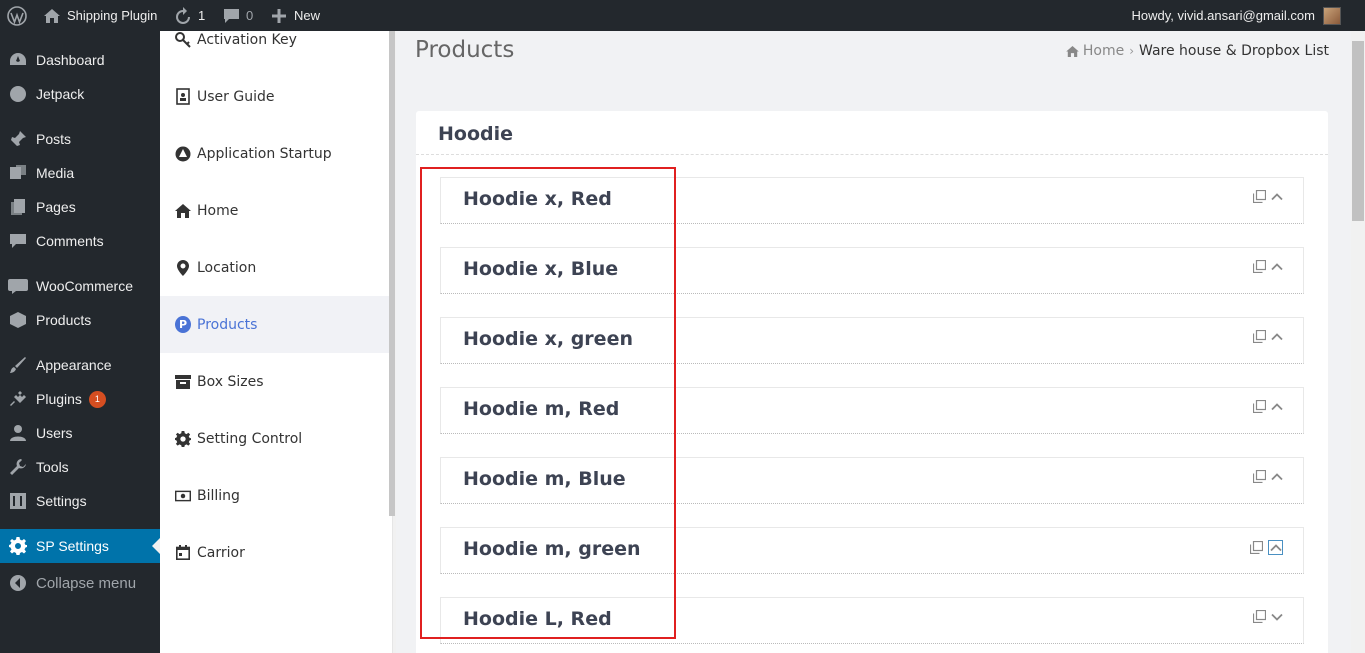 The height and width of the screenshot is (653, 1365). What do you see at coordinates (70, 241) in the screenshot?
I see `menu-label-comments: Comments` at bounding box center [70, 241].